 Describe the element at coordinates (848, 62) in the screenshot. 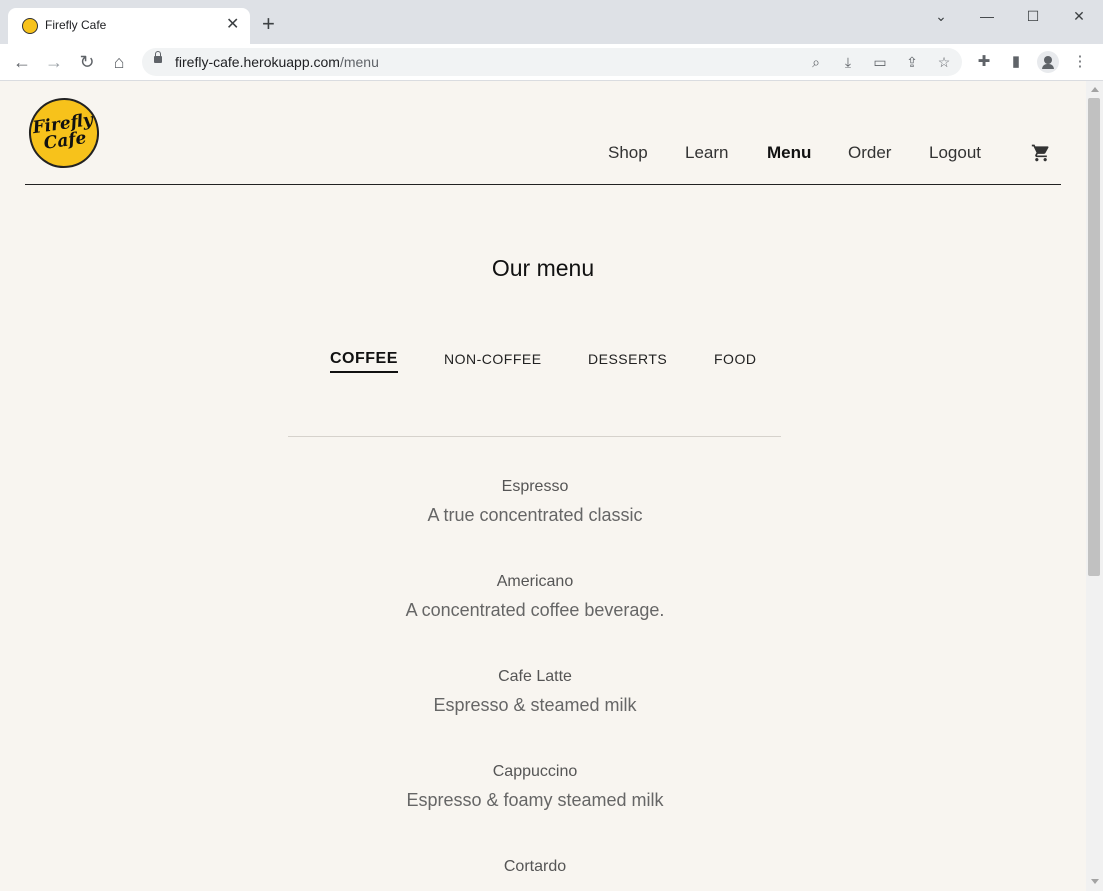

I see `install-app-icon: ⤓` at that location.